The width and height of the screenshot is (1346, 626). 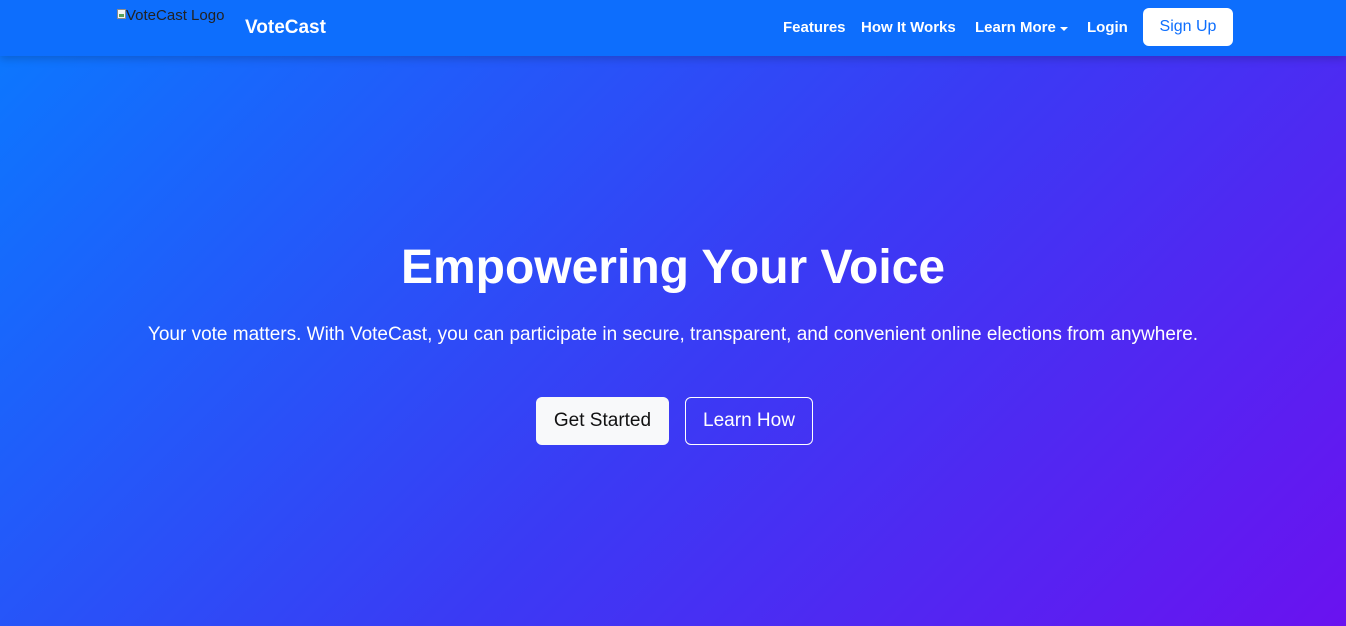 I want to click on brand-name: VoteCast, so click(x=285, y=28).